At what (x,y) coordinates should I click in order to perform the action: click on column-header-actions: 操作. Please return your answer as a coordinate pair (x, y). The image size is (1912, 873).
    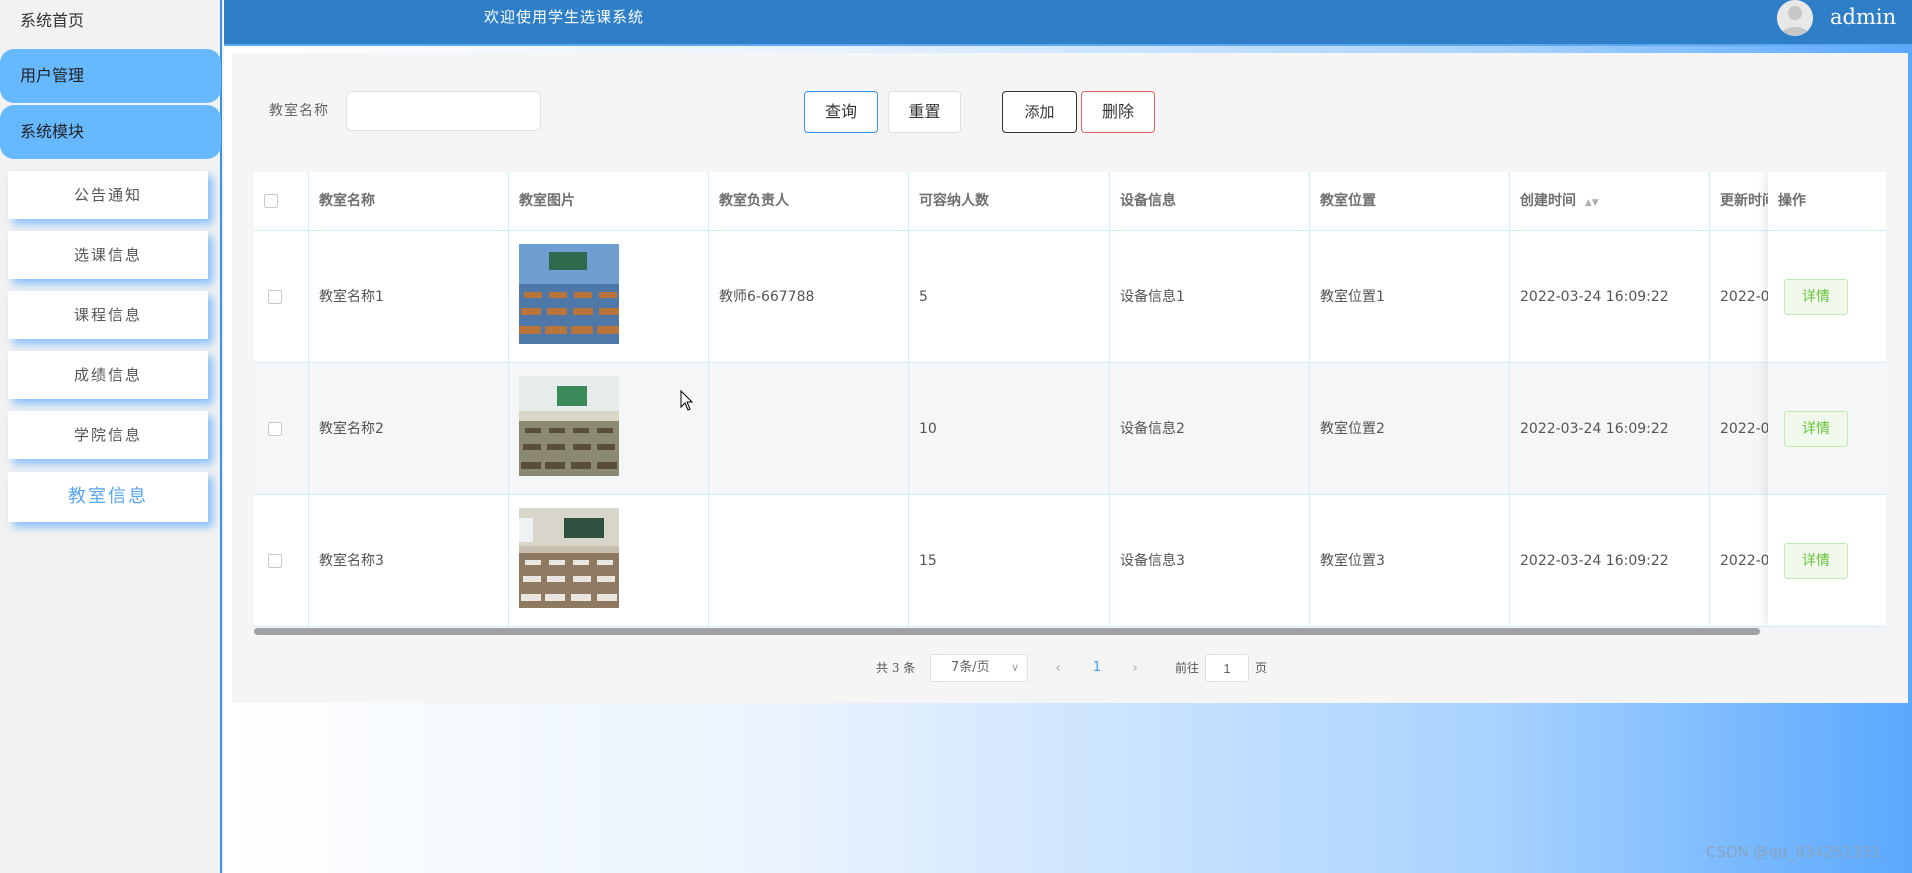
    Looking at the image, I should click on (1827, 201).